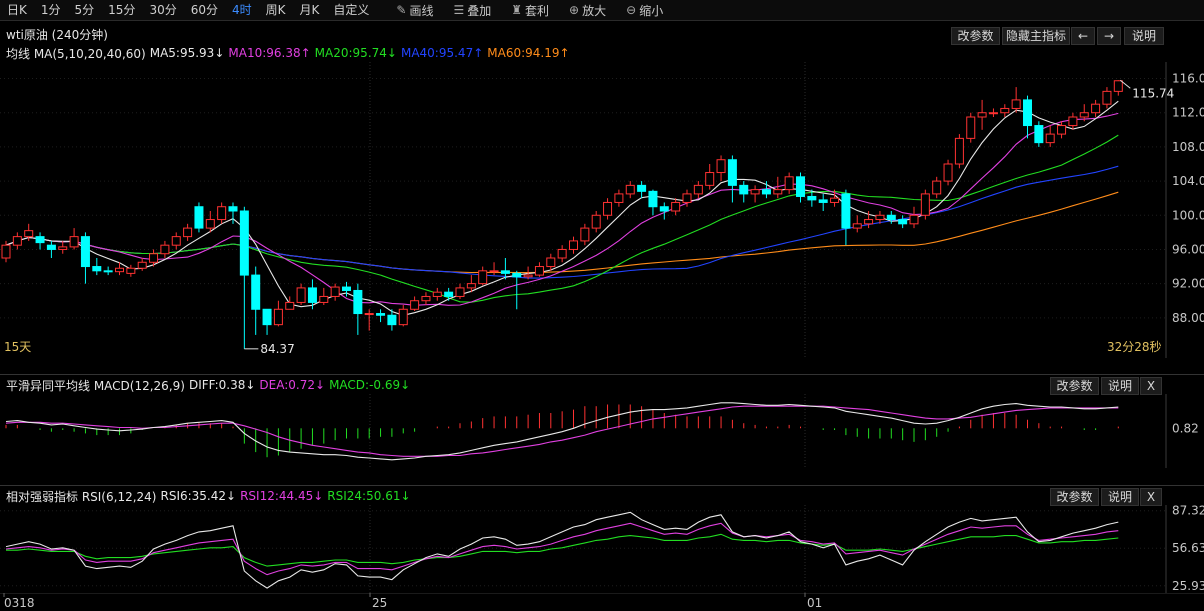 This screenshot has width=1204, height=611. Describe the element at coordinates (1188, 79) in the screenshot. I see `price-tick-label: 116.00` at that location.